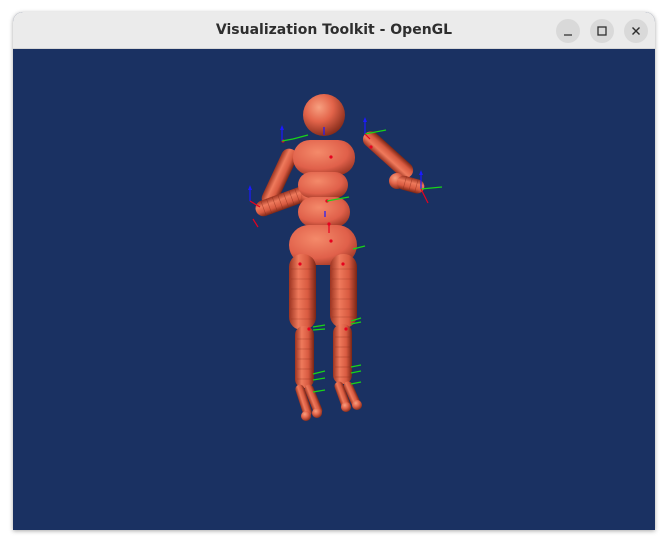  Describe the element at coordinates (568, 35) in the screenshot. I see `minimize-icon` at that location.